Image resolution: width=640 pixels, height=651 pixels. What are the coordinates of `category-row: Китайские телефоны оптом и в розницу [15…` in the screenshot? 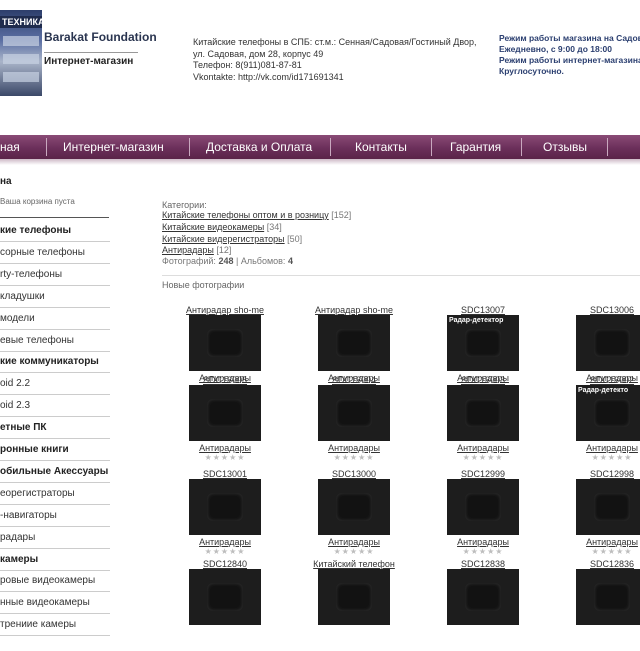 It's located at (256, 215).